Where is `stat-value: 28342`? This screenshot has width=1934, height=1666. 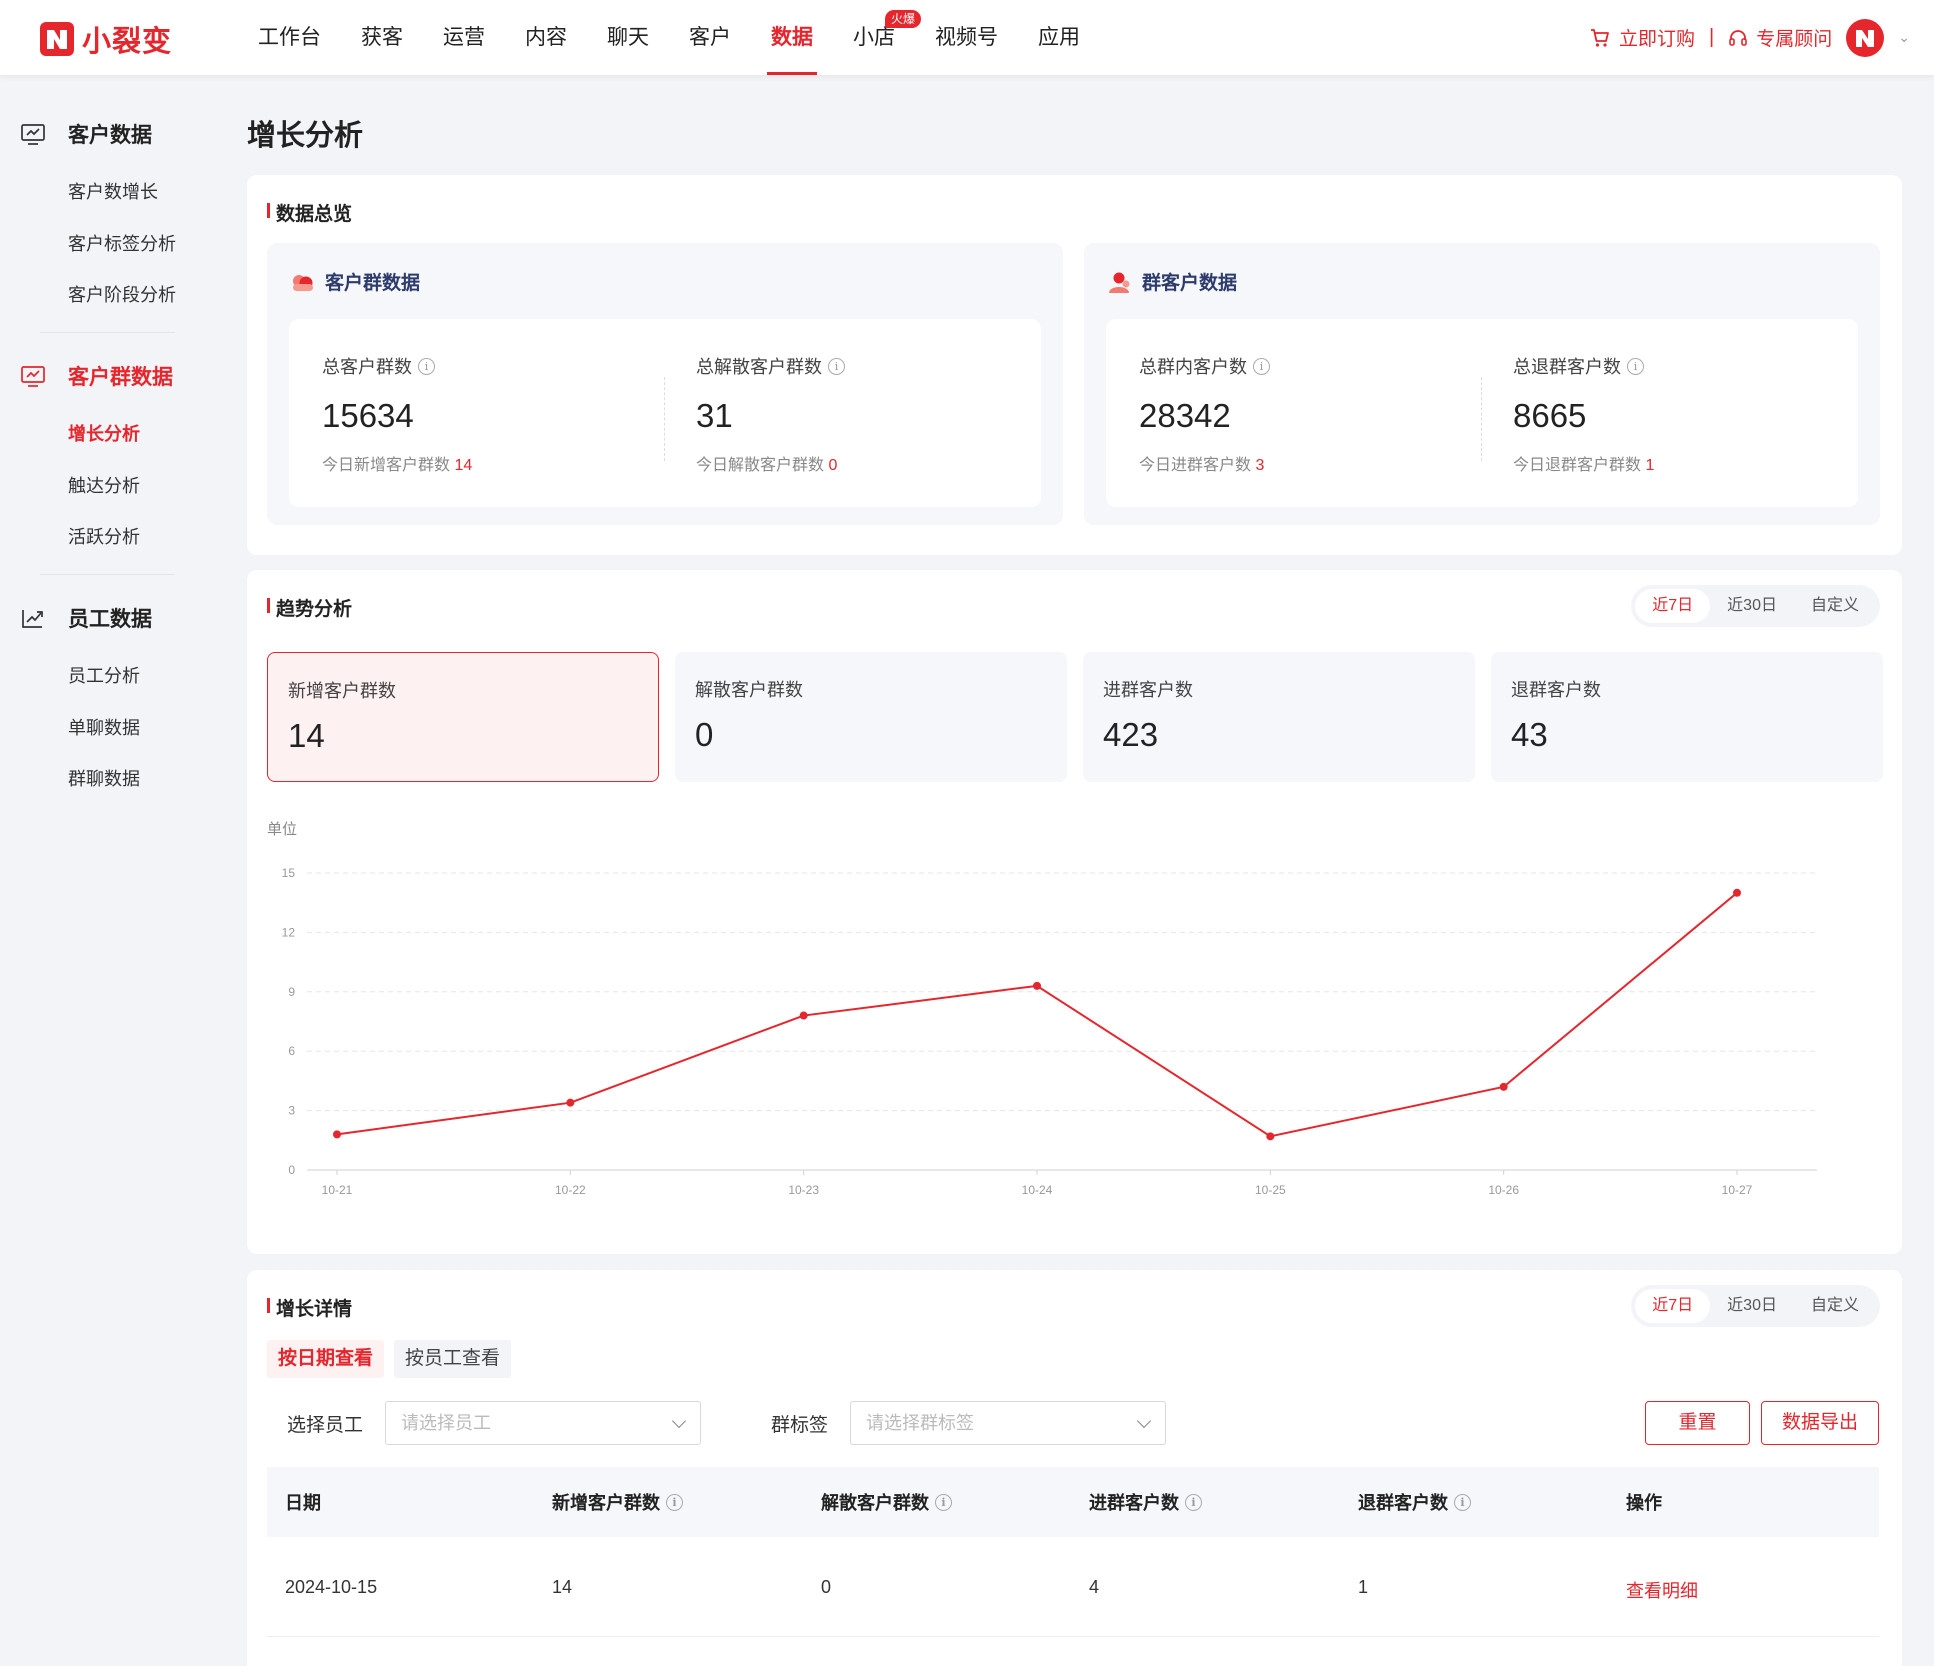
stat-value: 28342 is located at coordinates (1185, 415).